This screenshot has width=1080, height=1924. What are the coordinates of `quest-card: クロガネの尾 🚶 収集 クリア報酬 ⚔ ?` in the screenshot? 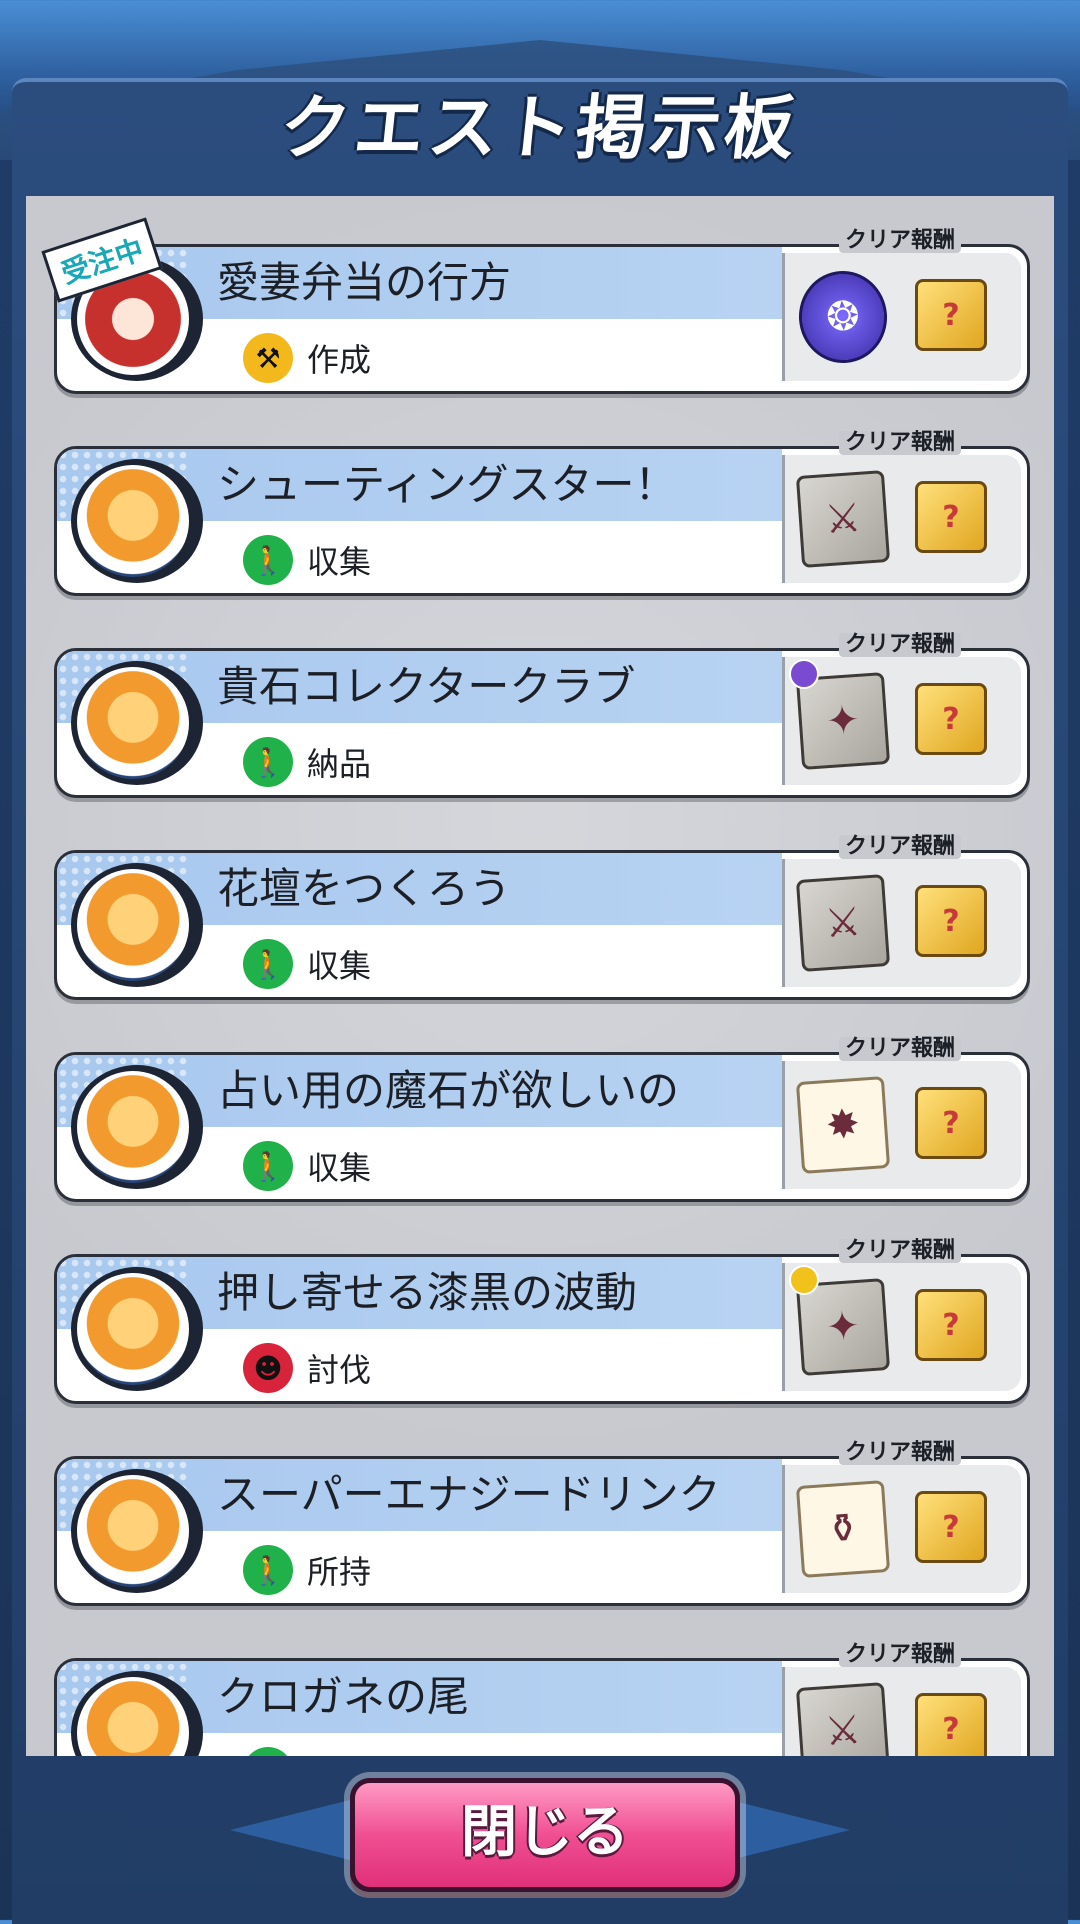 It's located at (542, 1699).